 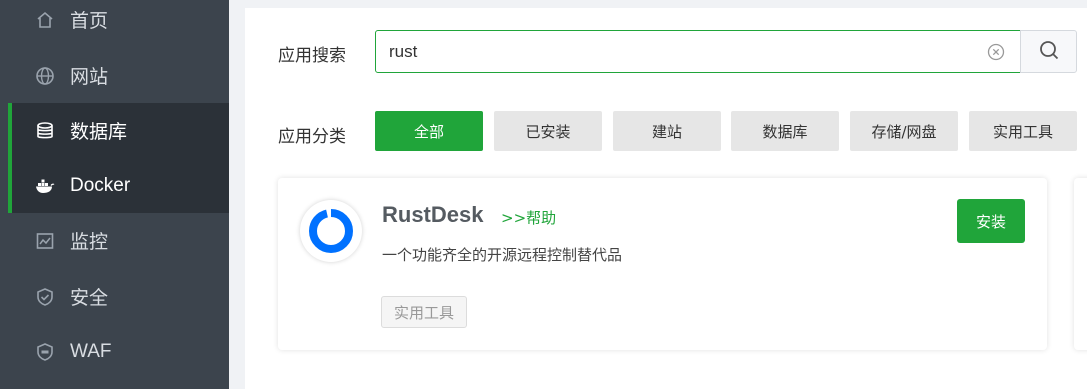 I want to click on next-app-card, so click(x=1080, y=264).